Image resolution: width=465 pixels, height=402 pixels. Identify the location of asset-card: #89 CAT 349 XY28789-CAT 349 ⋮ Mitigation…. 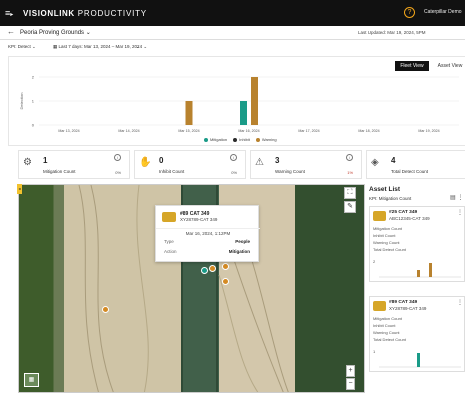
(417, 334).